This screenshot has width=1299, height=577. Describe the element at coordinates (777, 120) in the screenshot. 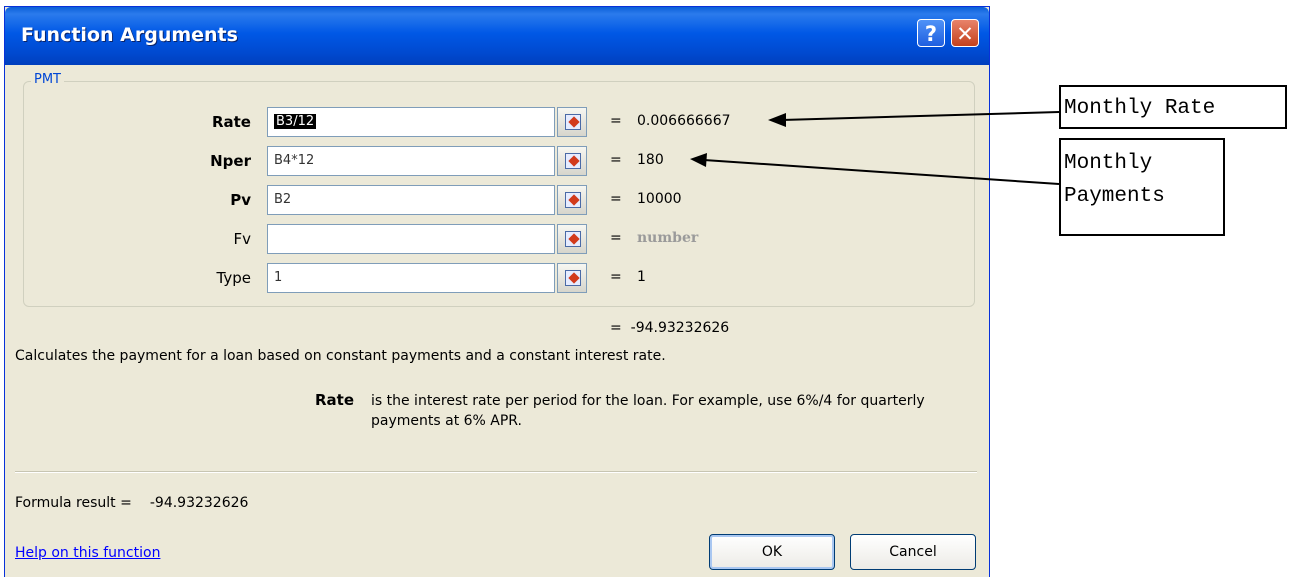

I see `arrow-head-monthly-rate` at that location.